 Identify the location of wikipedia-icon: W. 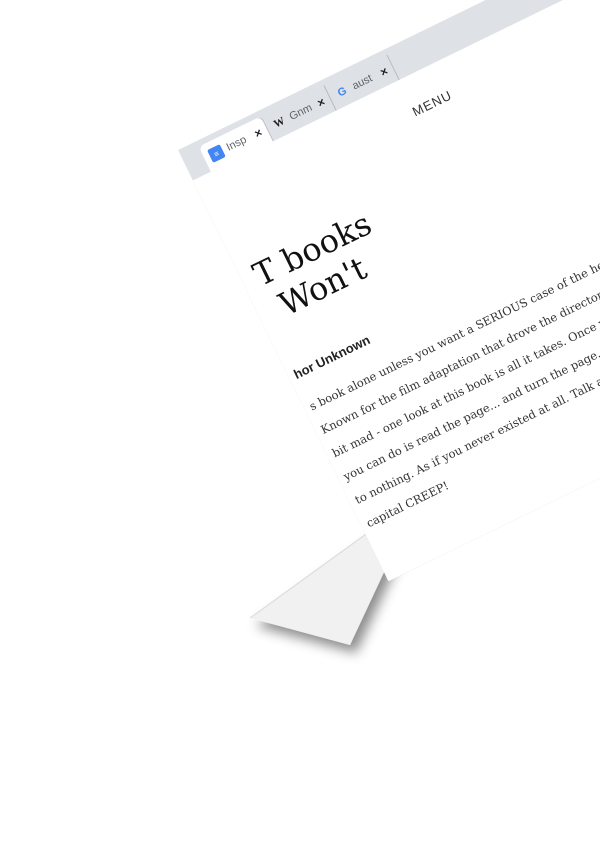
(279, 123).